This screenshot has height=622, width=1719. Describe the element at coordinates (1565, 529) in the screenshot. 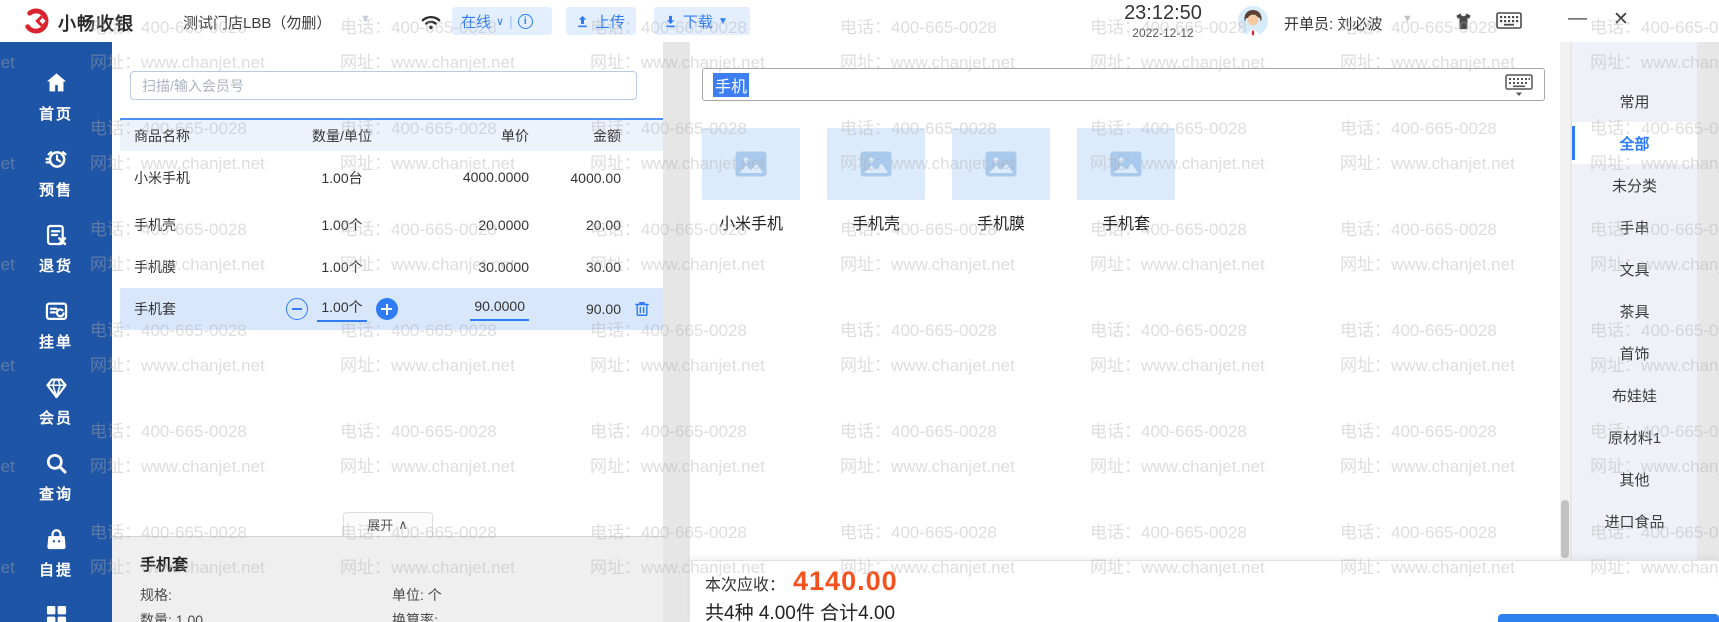

I see `scrollbar-thumb` at that location.